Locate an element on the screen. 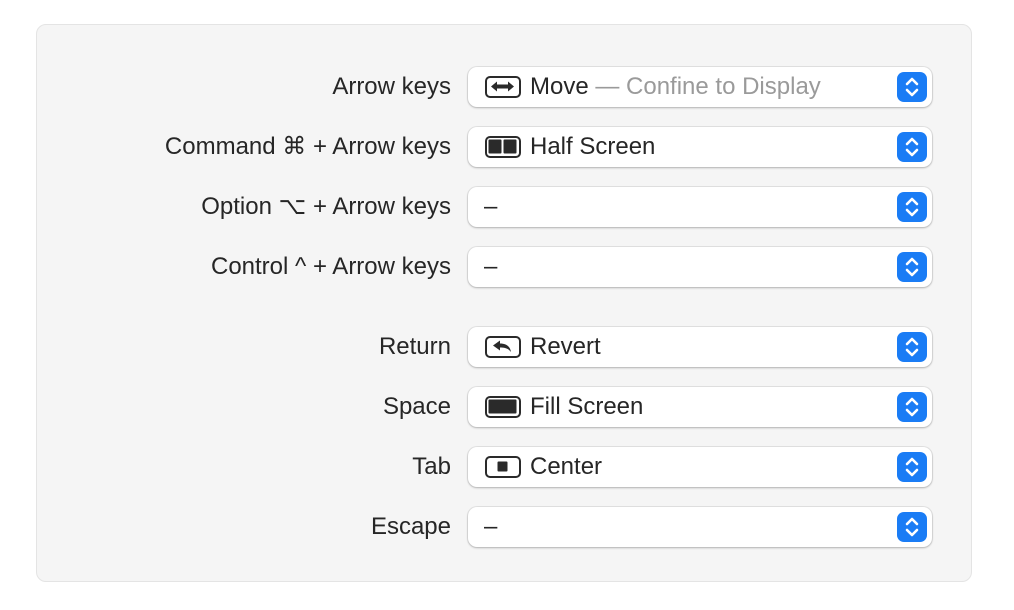 This screenshot has height=610, width=1014. row-space: Space Fill Screen is located at coordinates (504, 407).